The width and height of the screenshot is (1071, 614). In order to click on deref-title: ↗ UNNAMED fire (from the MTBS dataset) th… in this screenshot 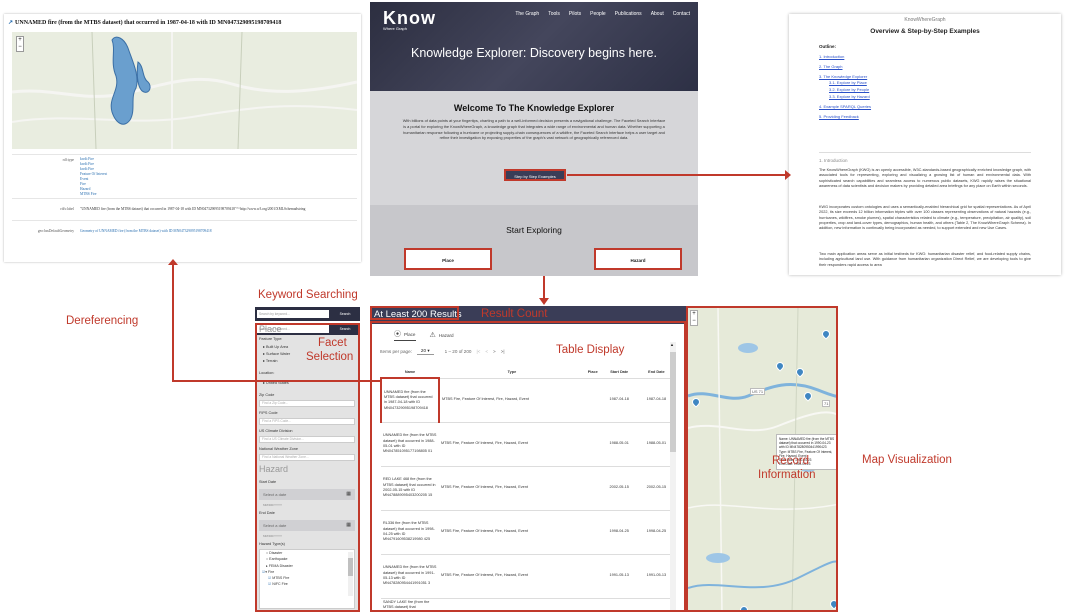, I will do `click(182, 22)`.